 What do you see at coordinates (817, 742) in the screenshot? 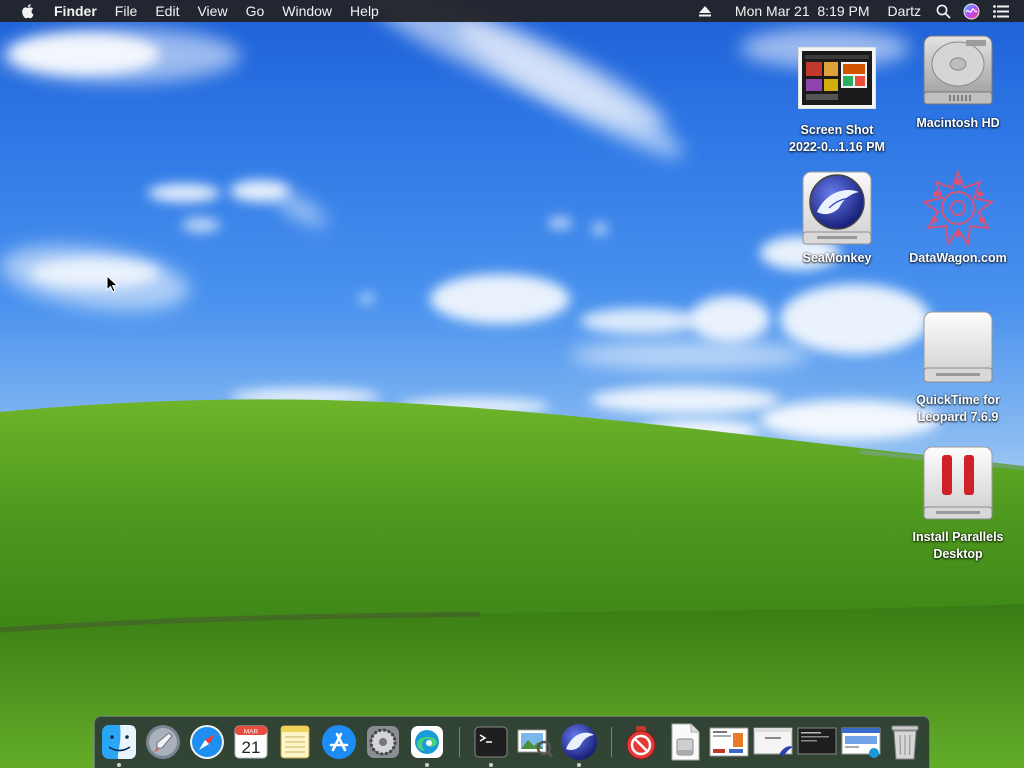
I see `dark-window-thumbnail-icon` at bounding box center [817, 742].